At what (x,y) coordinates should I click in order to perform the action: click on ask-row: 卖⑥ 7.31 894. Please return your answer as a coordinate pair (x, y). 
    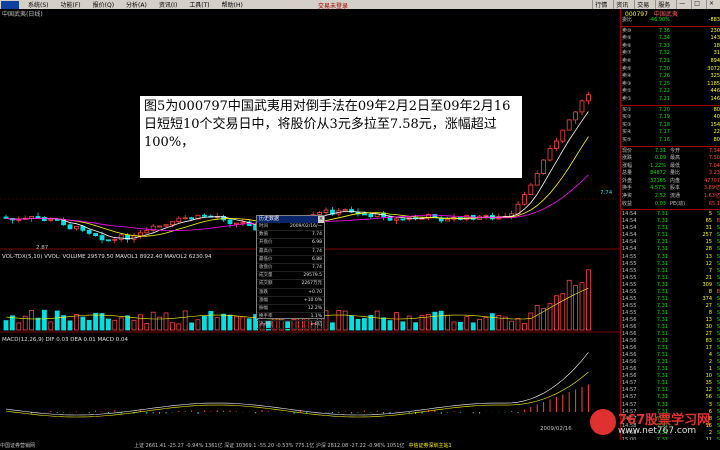
    Looking at the image, I should click on (670, 62).